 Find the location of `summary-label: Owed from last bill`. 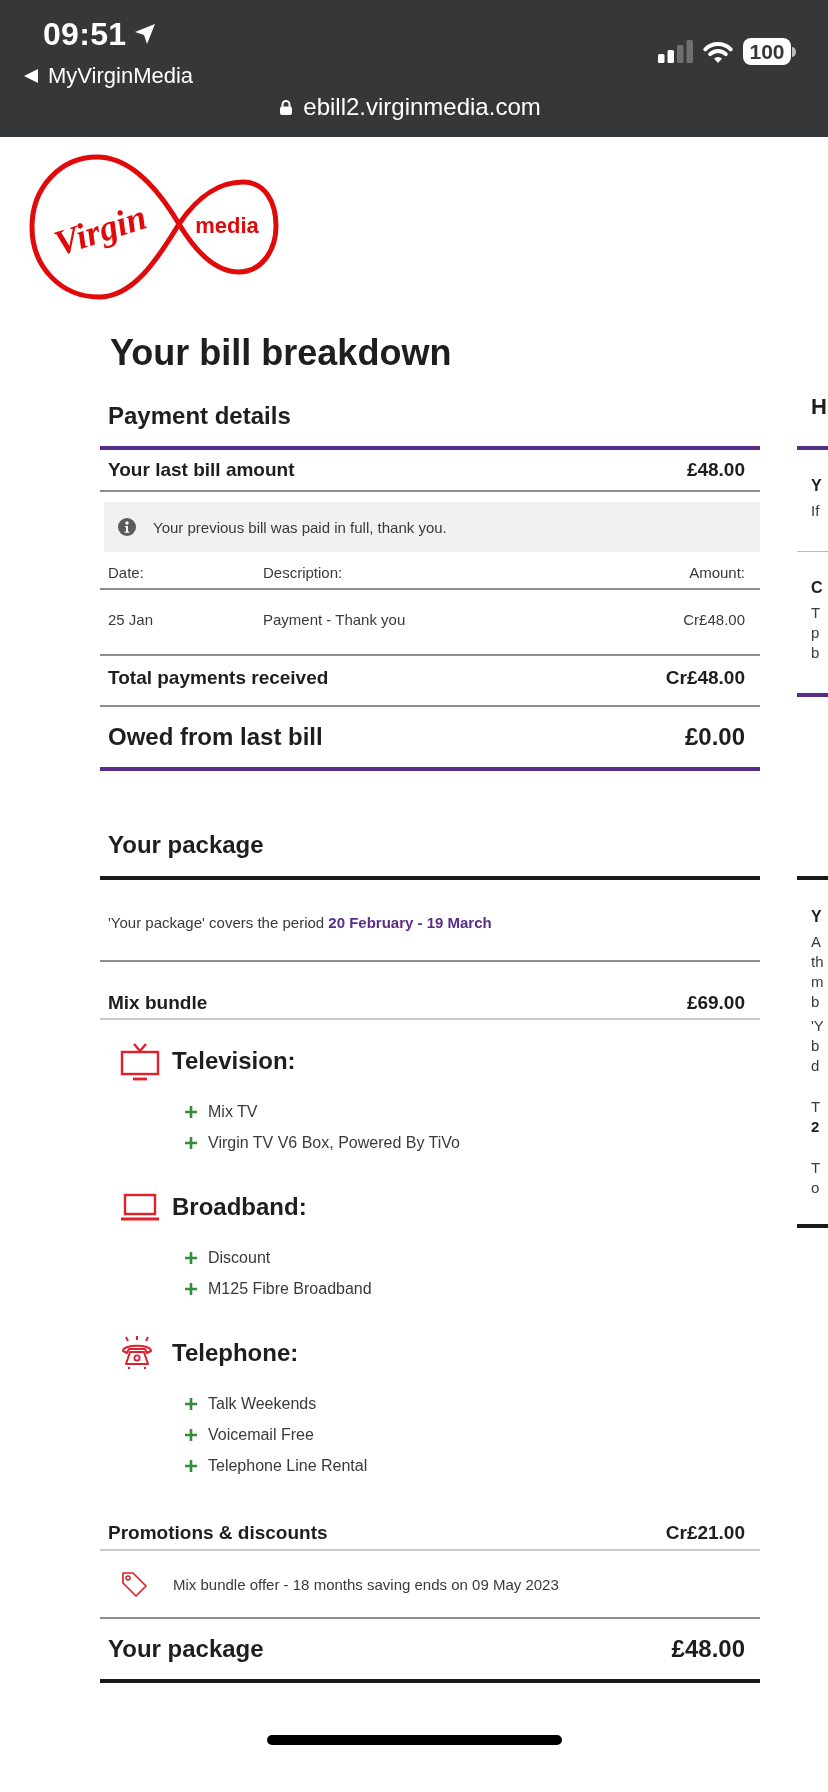

summary-label: Owed from last bill is located at coordinates (215, 737).